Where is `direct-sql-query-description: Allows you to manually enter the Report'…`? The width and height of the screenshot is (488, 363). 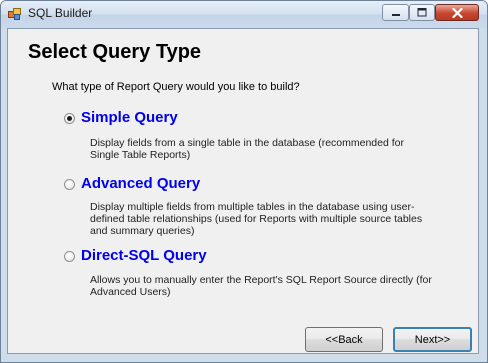 direct-sql-query-description: Allows you to manually enter the Report'… is located at coordinates (275, 286).